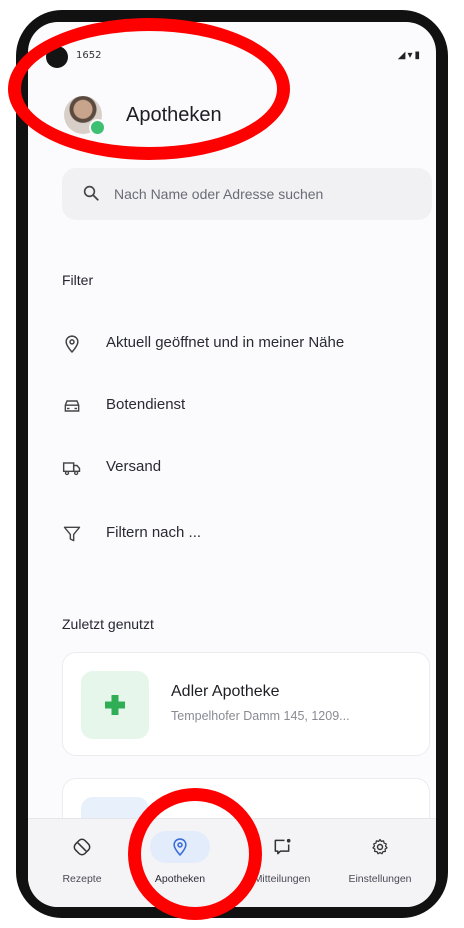  What do you see at coordinates (82, 879) in the screenshot?
I see `nav-label: Rezepte` at bounding box center [82, 879].